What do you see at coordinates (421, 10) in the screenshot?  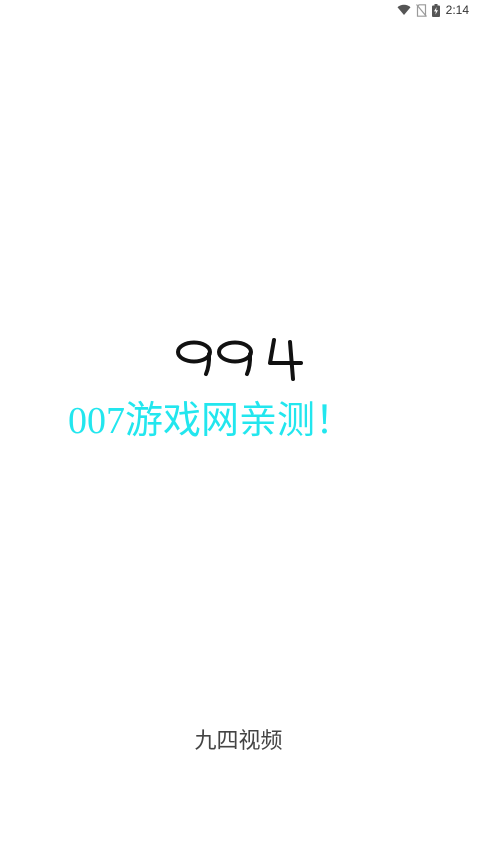 I see `no-sim-icon` at bounding box center [421, 10].